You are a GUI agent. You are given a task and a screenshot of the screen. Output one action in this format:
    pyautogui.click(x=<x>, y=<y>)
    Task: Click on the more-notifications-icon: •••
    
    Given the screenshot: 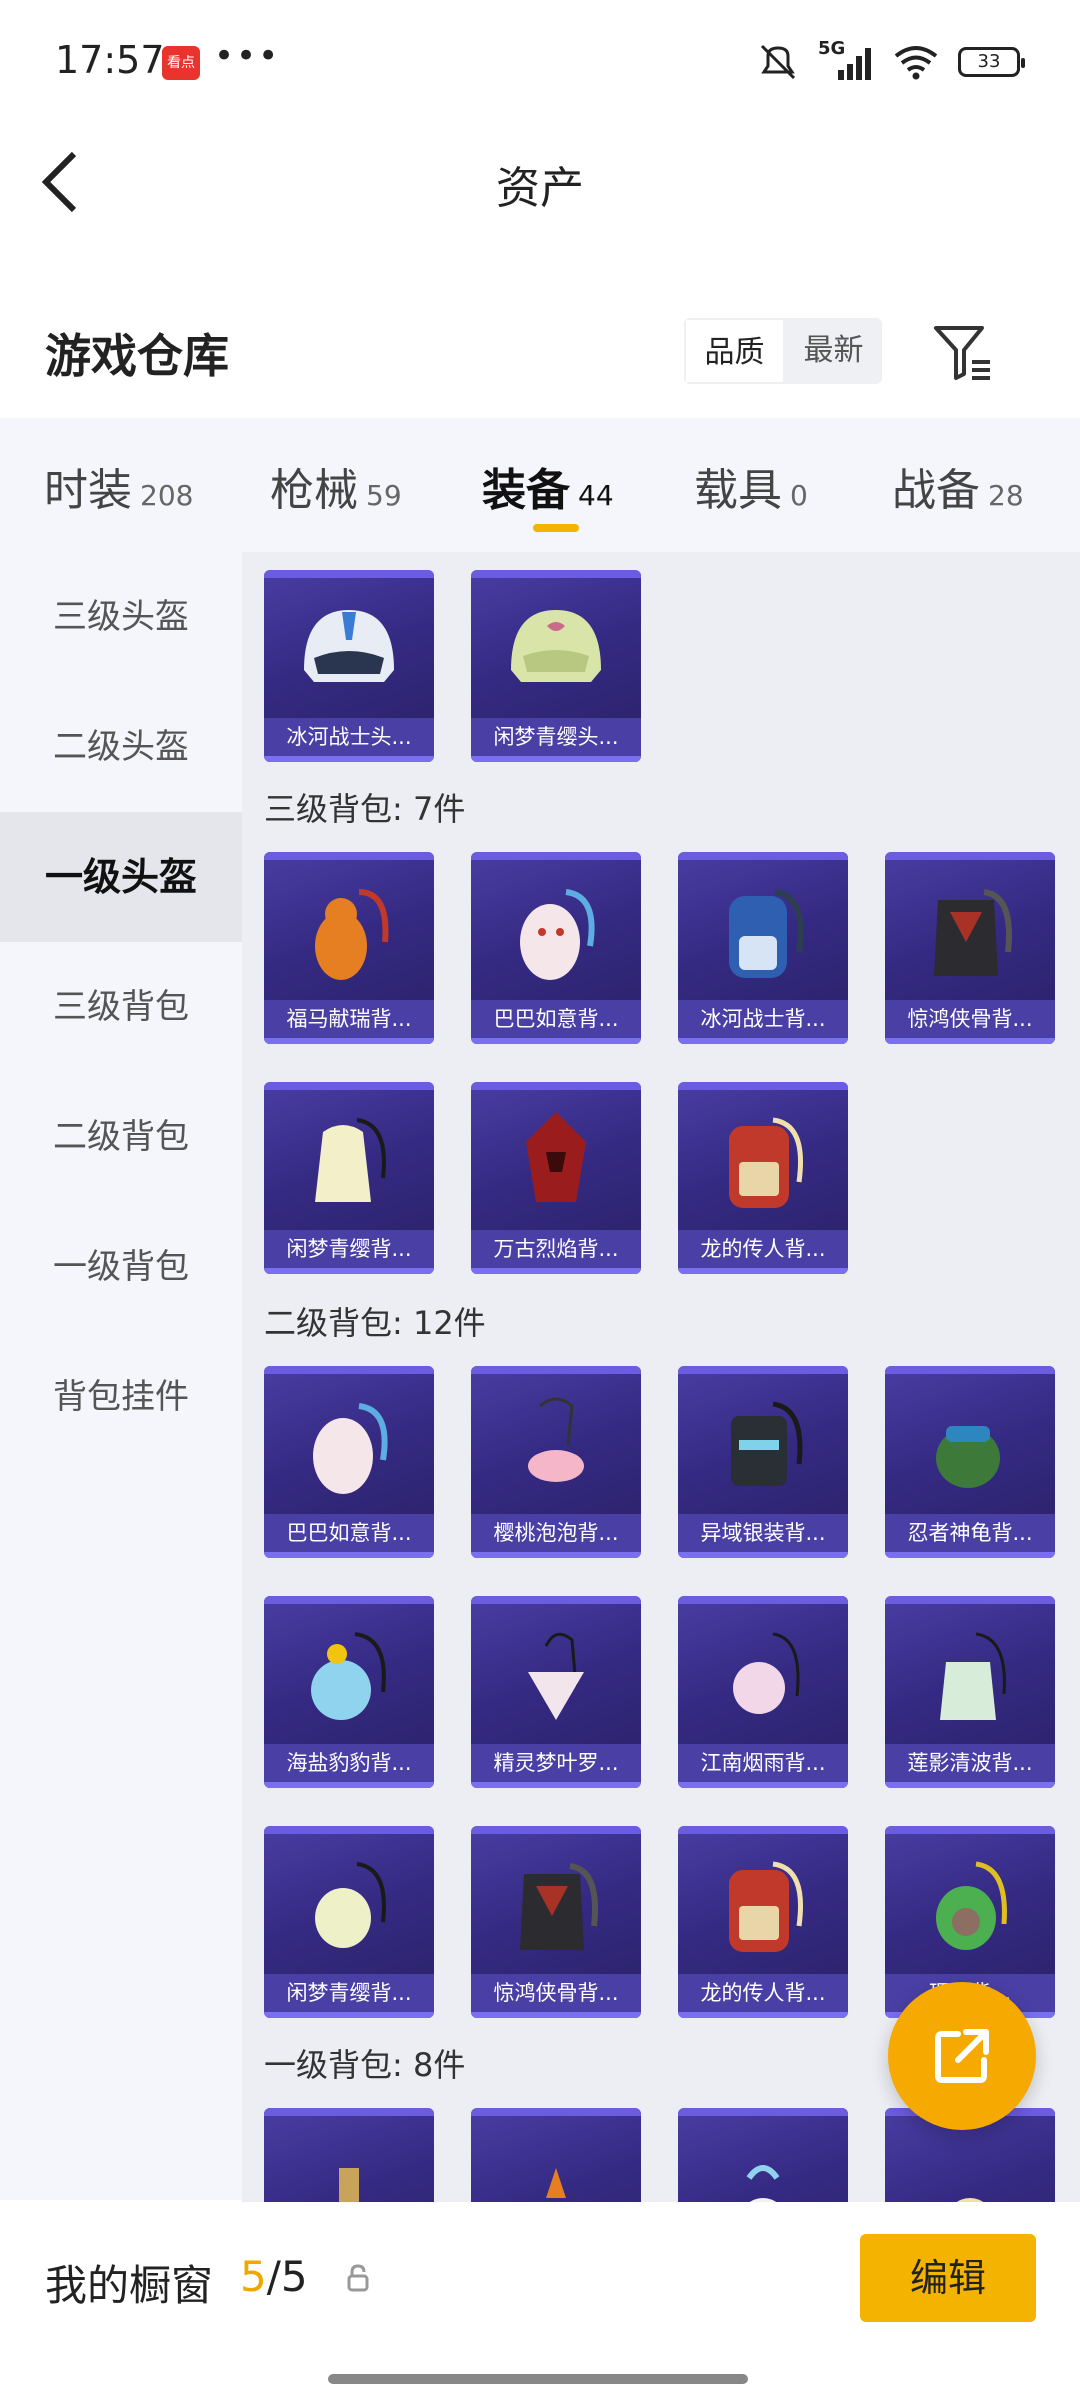 What is the action you would take?
    pyautogui.click(x=247, y=56)
    